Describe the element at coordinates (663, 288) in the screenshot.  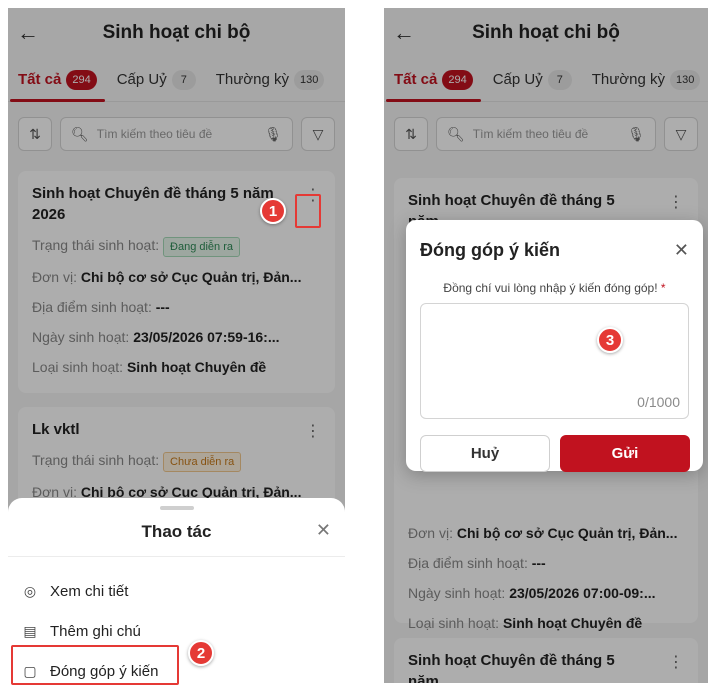
I see `required-mark: *` at that location.